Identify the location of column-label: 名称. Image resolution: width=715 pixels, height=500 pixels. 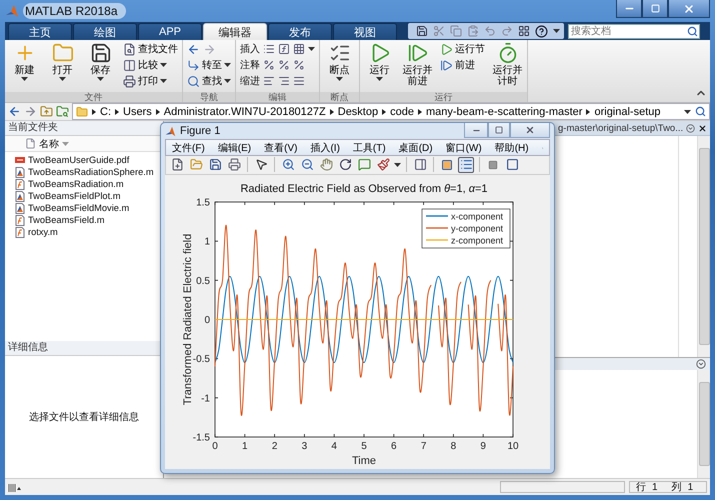
(49, 144).